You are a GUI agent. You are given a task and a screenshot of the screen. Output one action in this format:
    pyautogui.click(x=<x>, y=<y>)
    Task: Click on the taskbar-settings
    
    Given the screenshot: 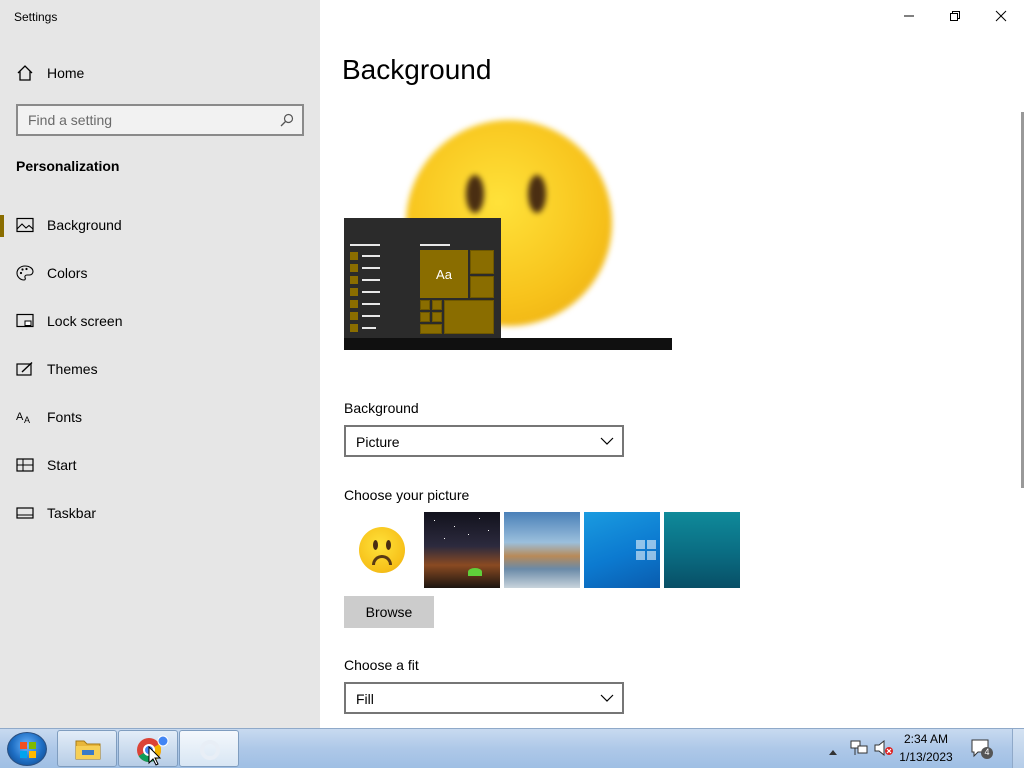 What is the action you would take?
    pyautogui.click(x=209, y=748)
    